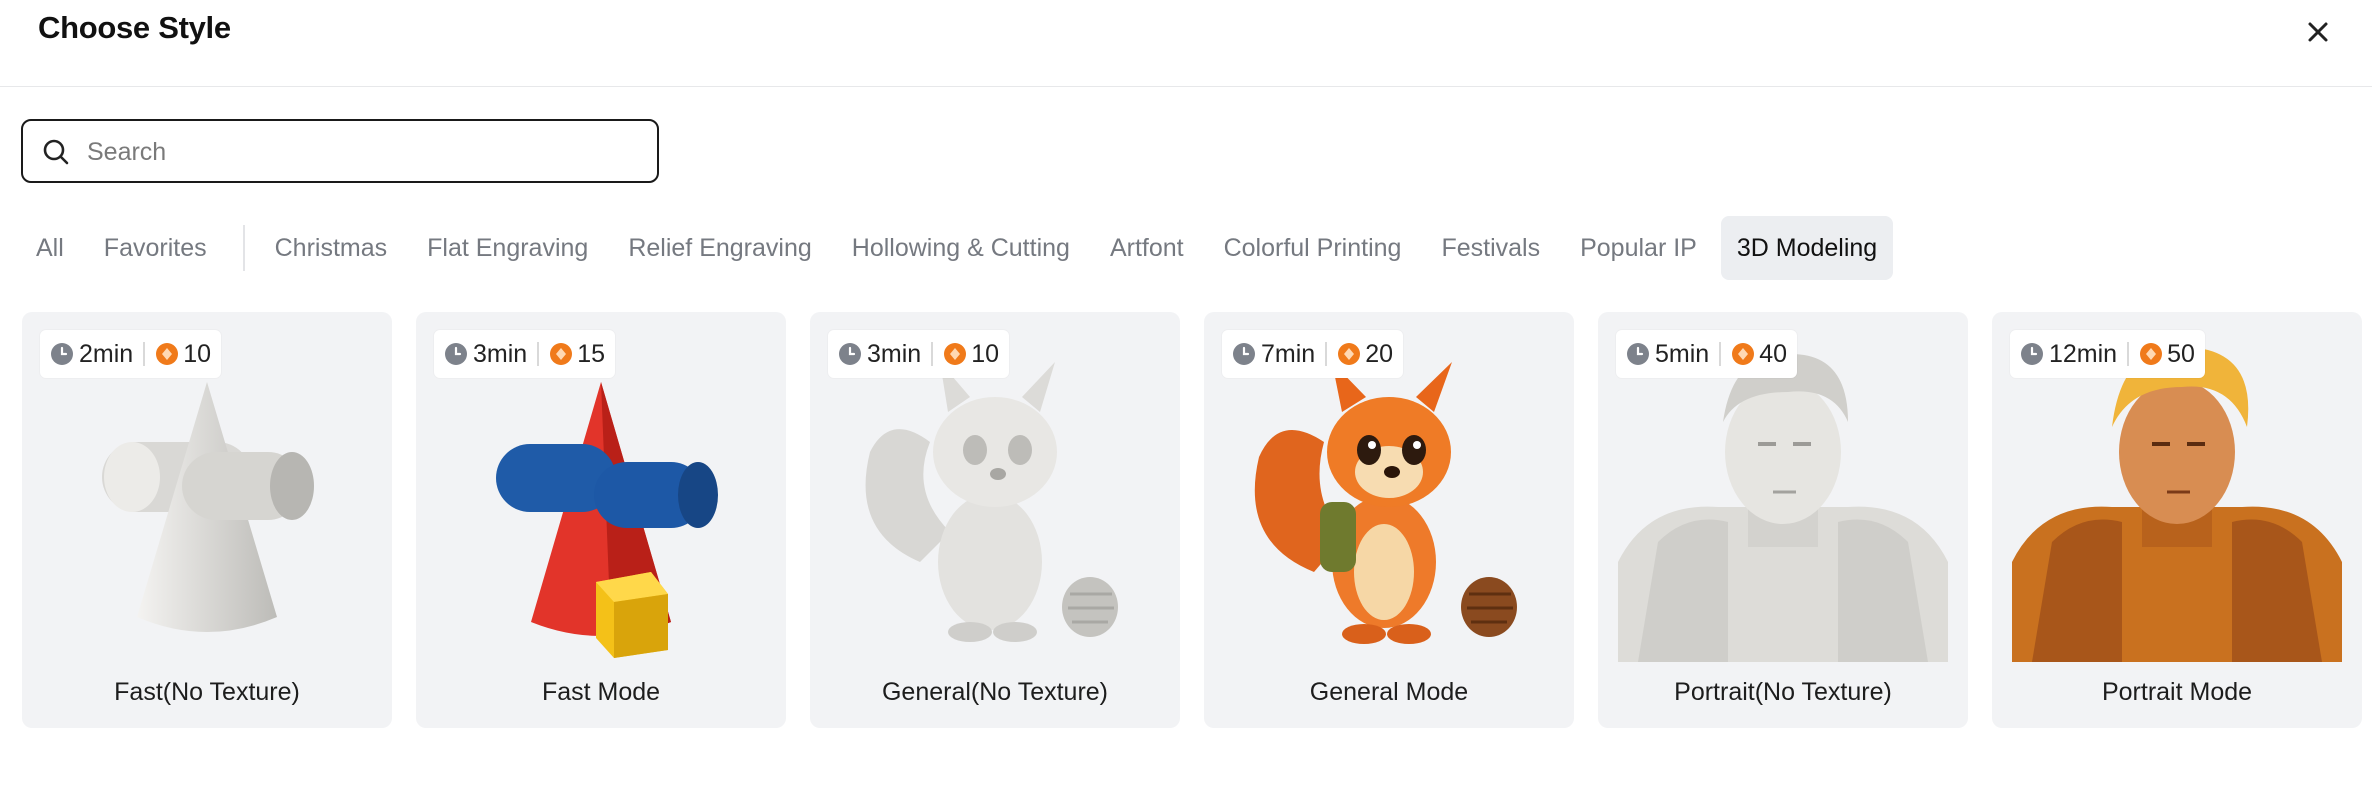 This screenshot has height=806, width=2372. Describe the element at coordinates (106, 353) in the screenshot. I see `time-estimate: 2min` at that location.